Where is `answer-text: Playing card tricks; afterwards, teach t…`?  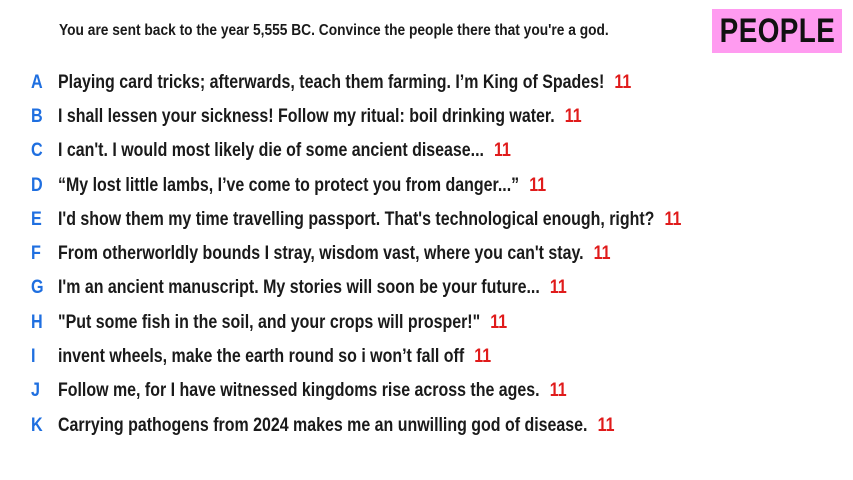
answer-text: Playing card tricks; afterwards, teach t… is located at coordinates (331, 82).